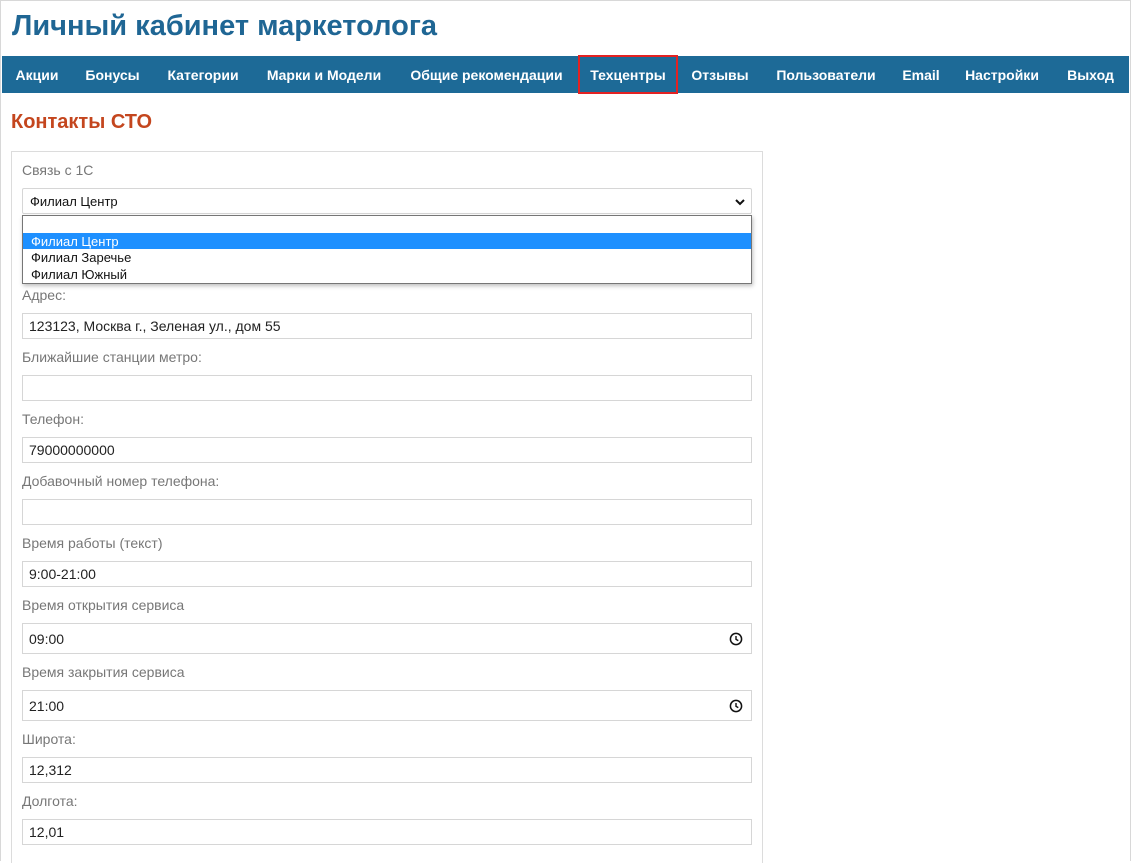 The height and width of the screenshot is (863, 1131). What do you see at coordinates (387, 832) in the screenshot?
I see `longitude-input: 12,01` at bounding box center [387, 832].